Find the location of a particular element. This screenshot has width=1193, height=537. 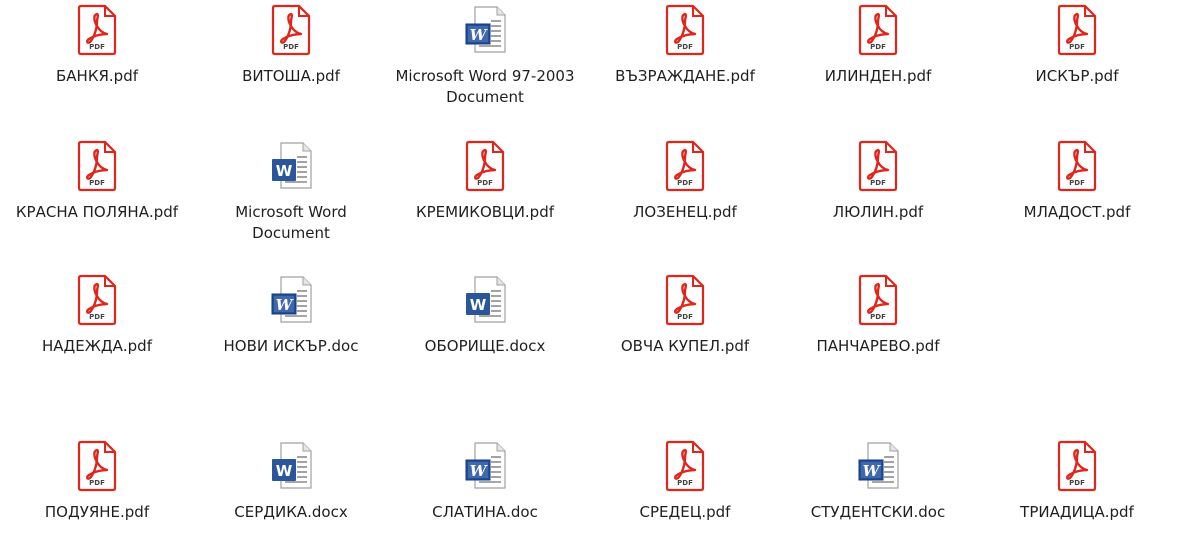

file-name: СЛАТИНА.doc is located at coordinates (485, 512).